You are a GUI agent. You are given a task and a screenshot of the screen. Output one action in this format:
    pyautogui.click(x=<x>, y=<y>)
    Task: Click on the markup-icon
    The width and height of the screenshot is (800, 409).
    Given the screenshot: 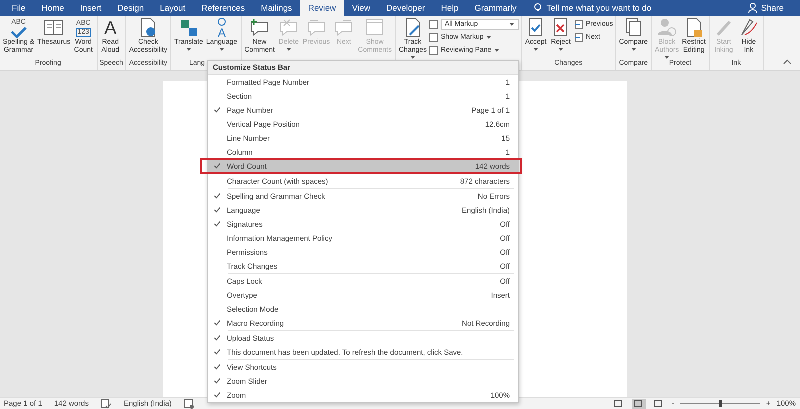 What is the action you would take?
    pyautogui.click(x=434, y=25)
    